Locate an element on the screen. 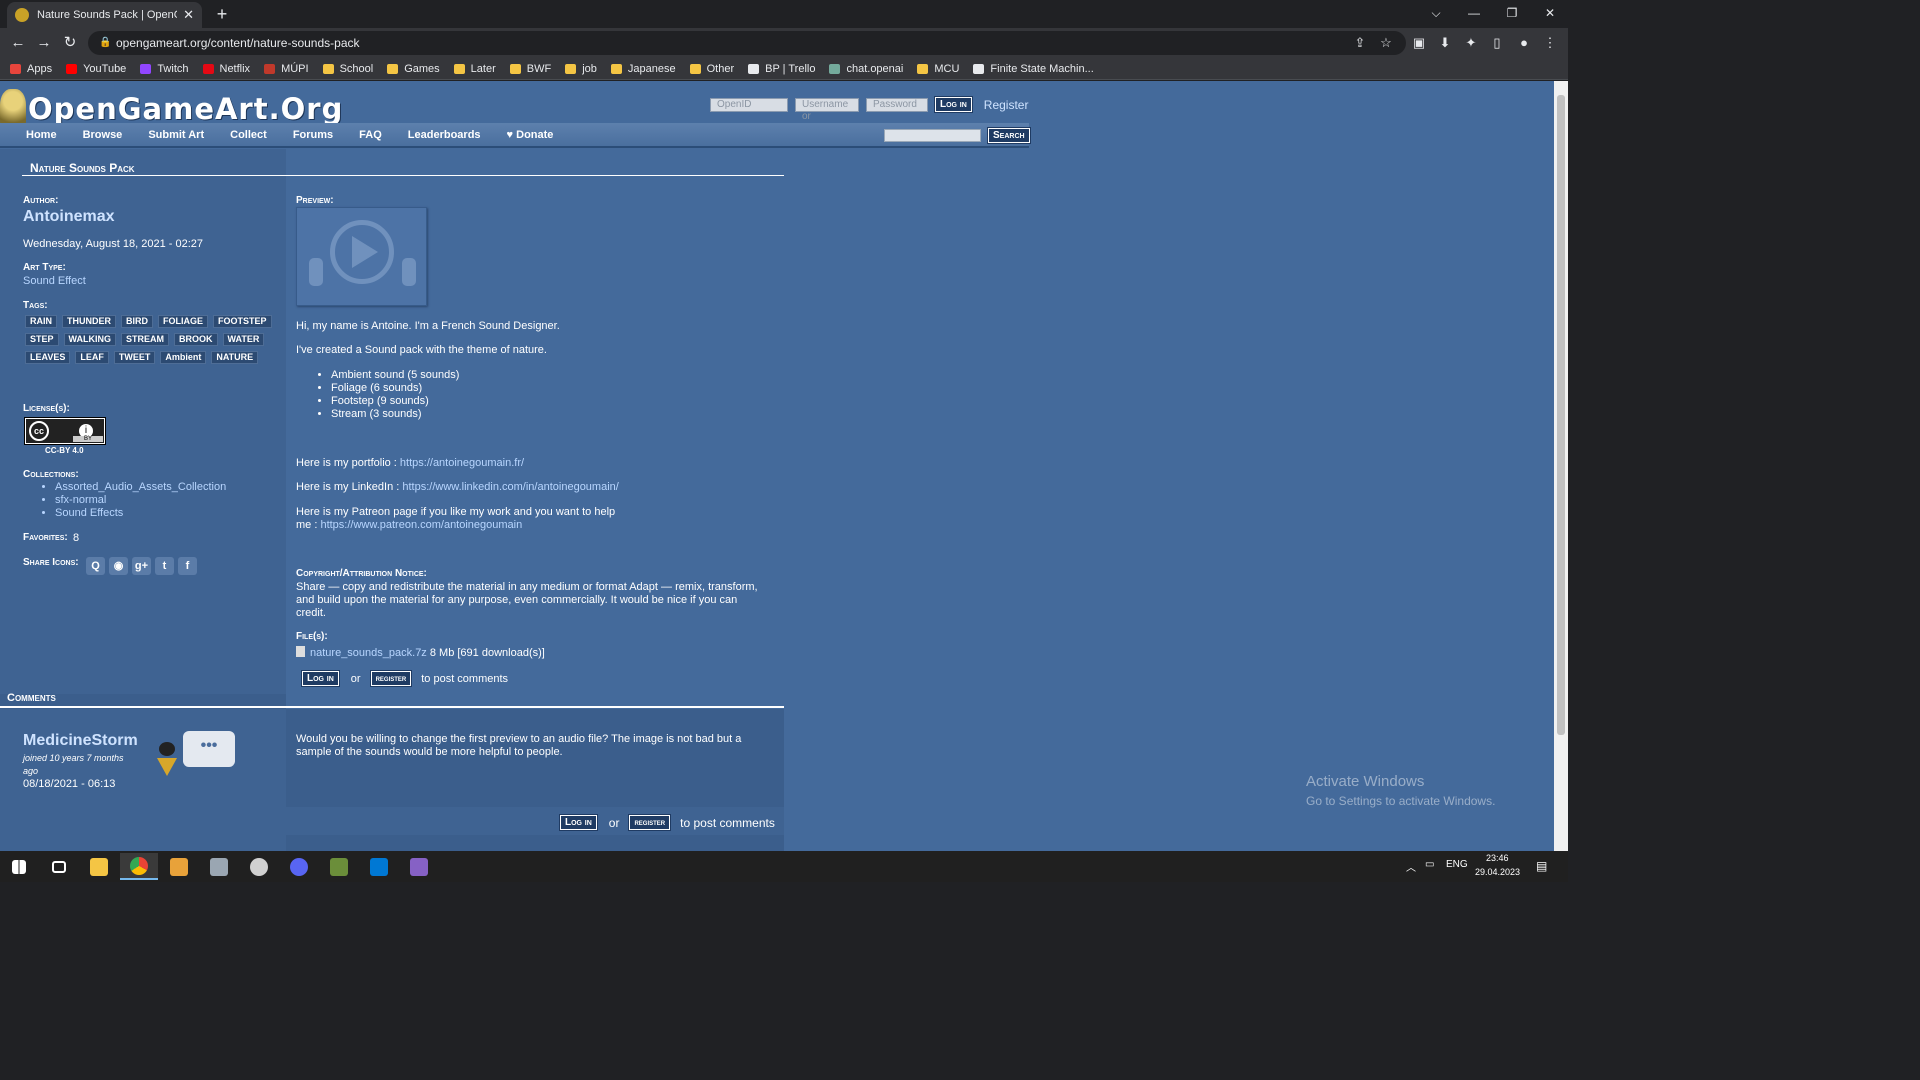 This screenshot has height=1080, width=1920. forward-icon: → is located at coordinates (44, 43).